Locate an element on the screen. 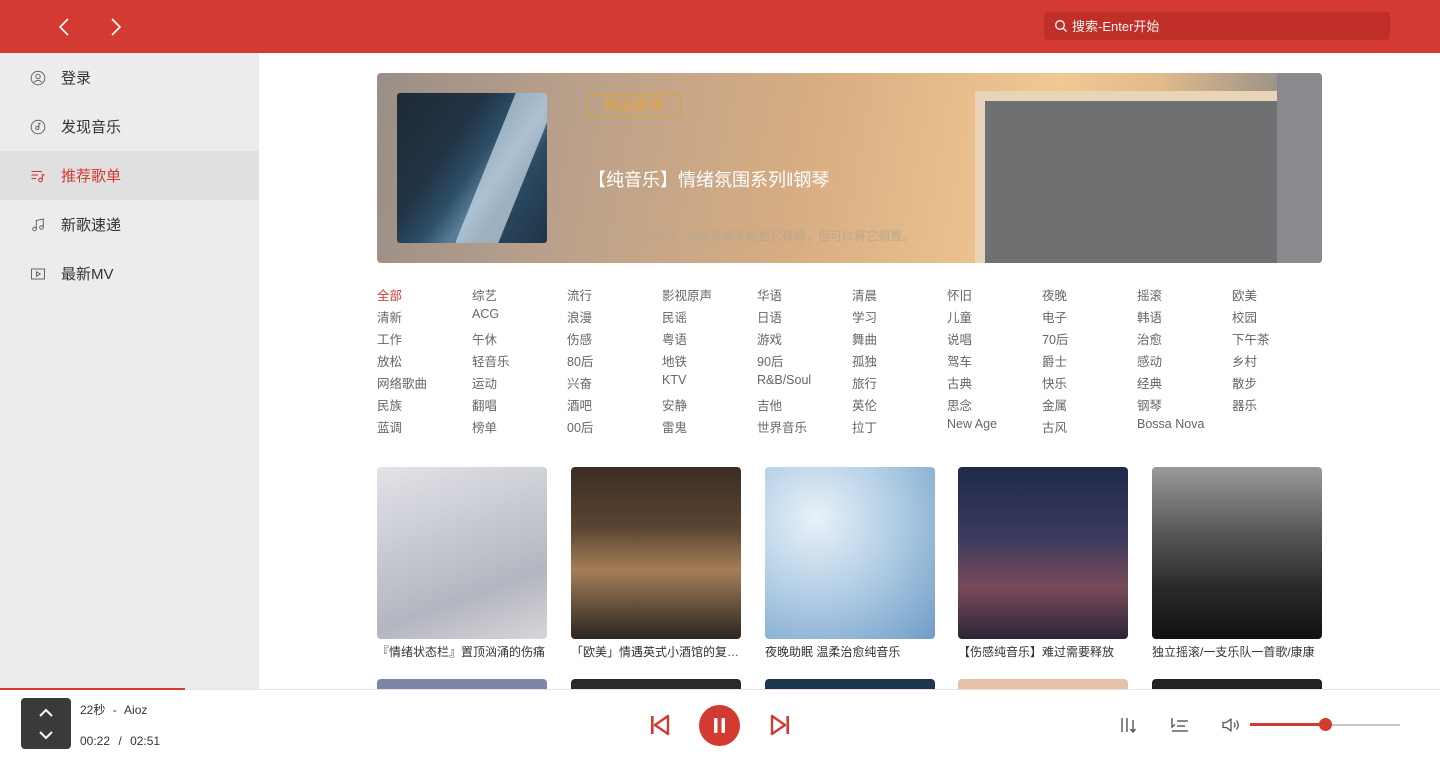  category-tag: 说唱 is located at coordinates (959, 338).